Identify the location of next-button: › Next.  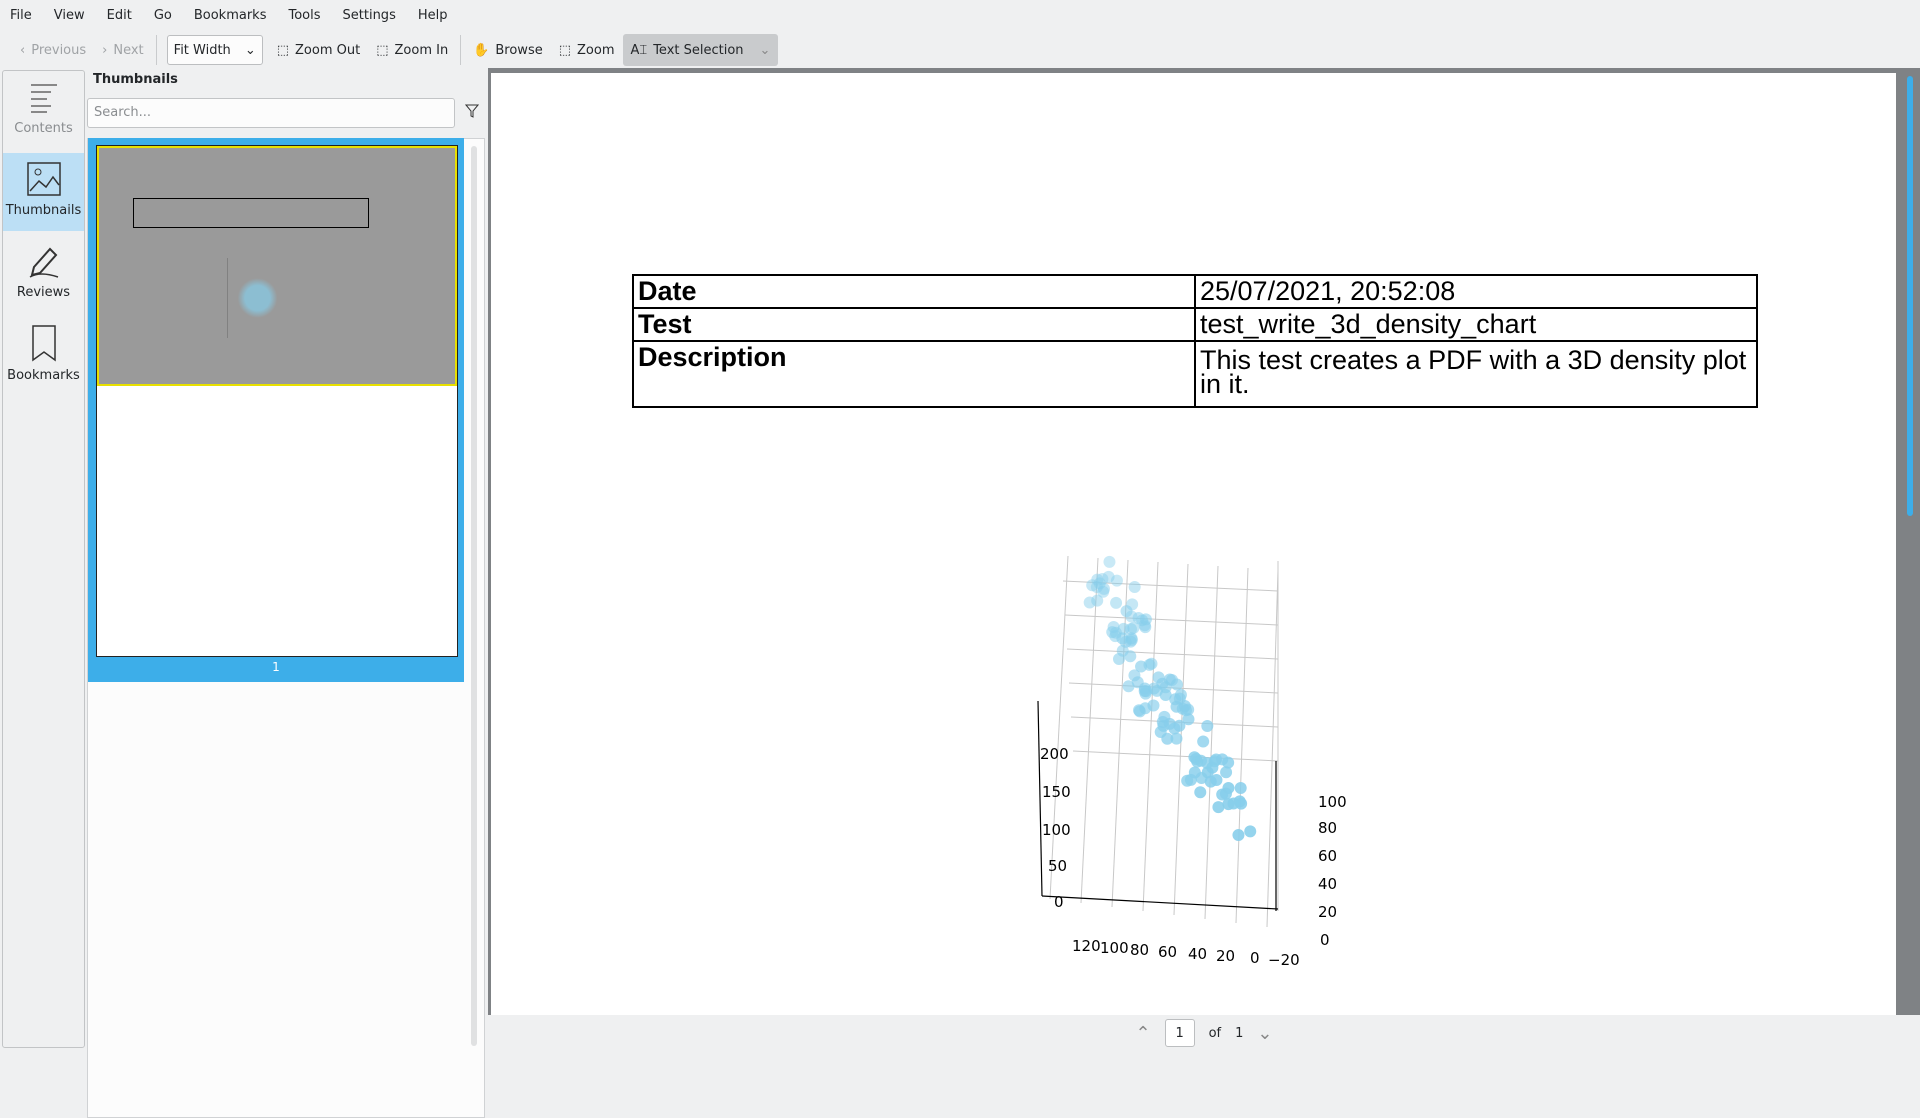
(123, 50).